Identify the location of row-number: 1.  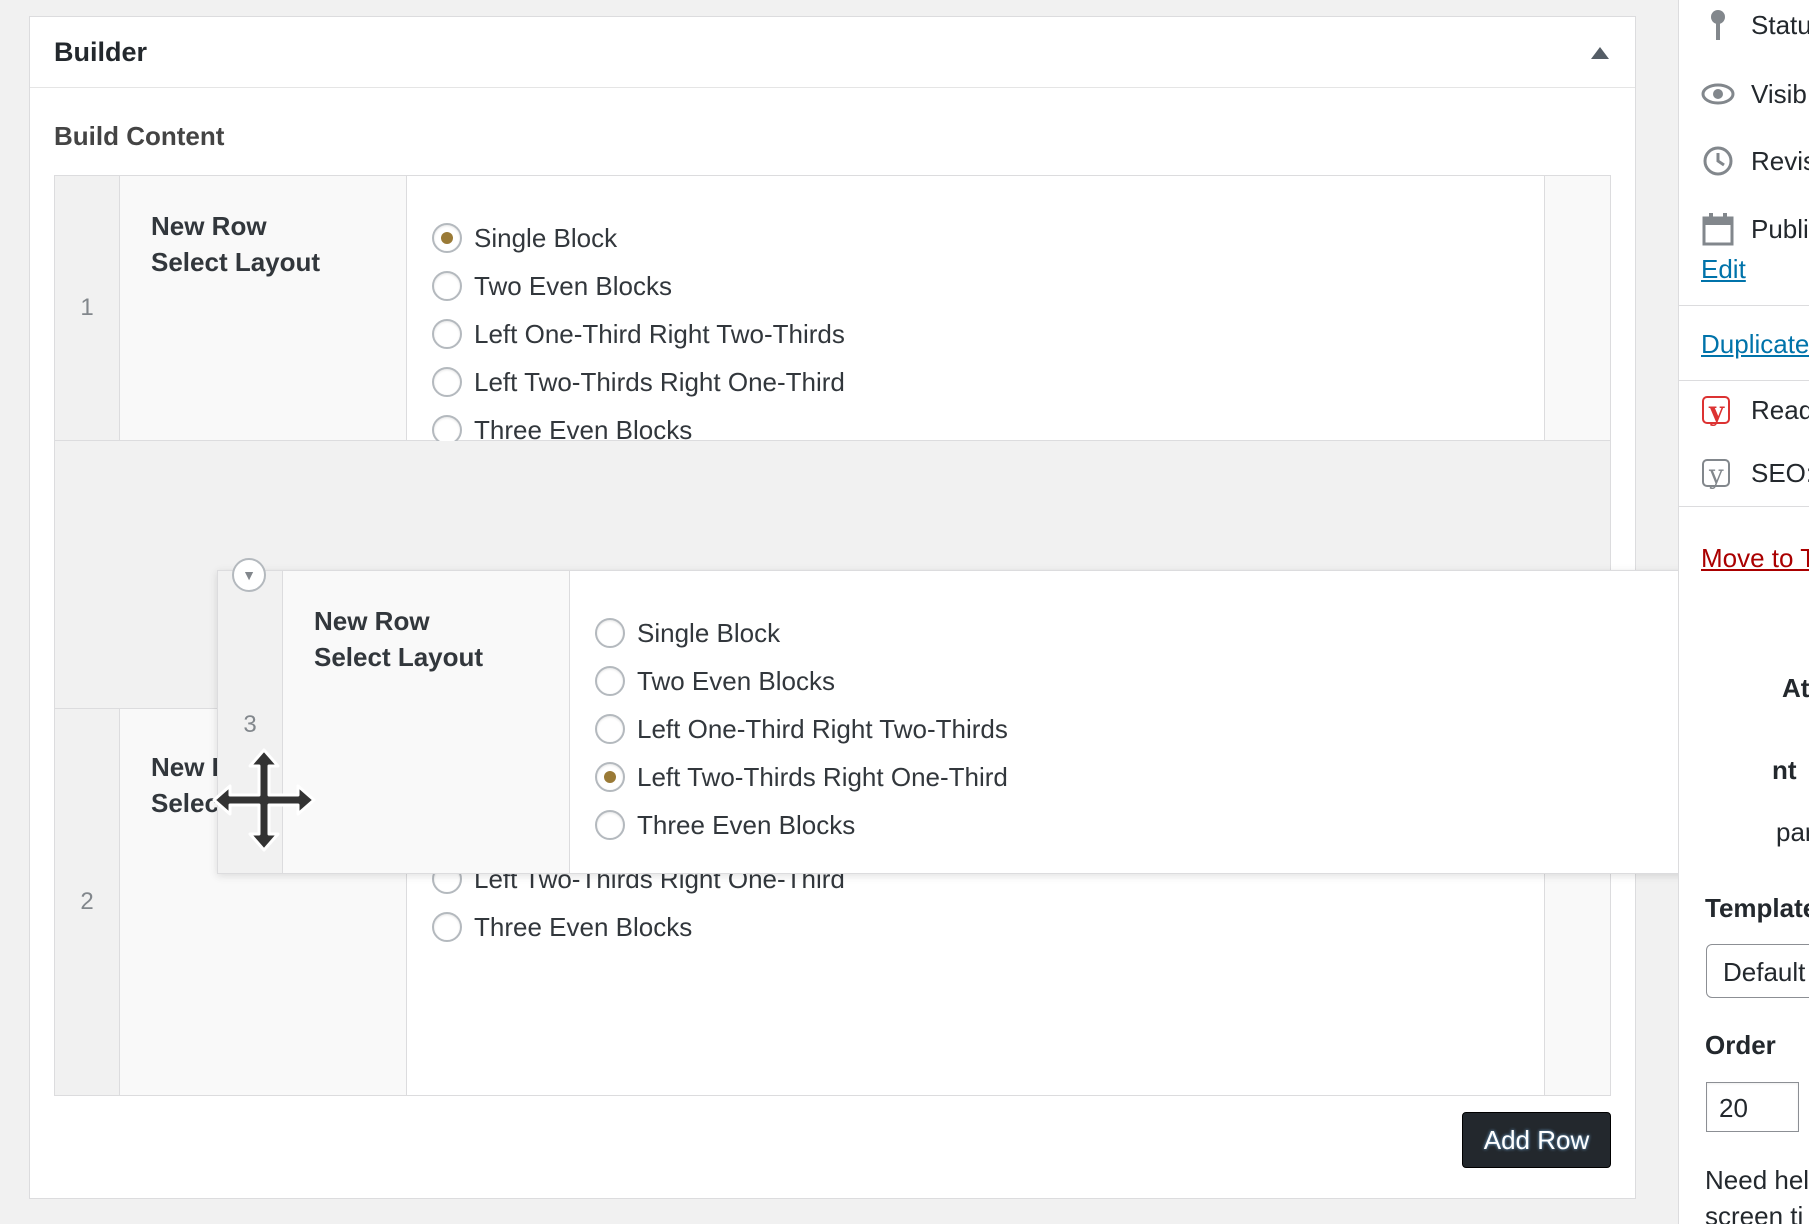
(87, 308).